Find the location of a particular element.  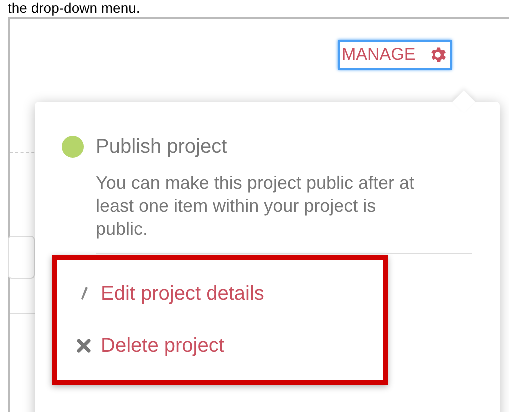

caption: the drop-down menu. is located at coordinates (73, 8).